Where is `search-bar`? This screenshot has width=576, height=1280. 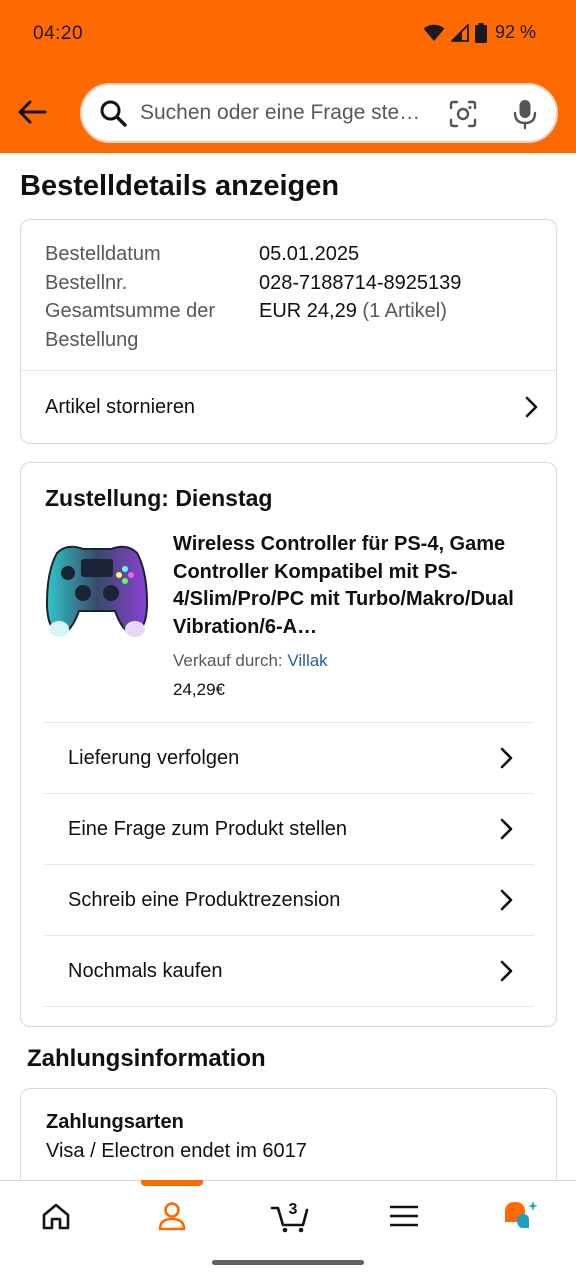
search-bar is located at coordinates (319, 113).